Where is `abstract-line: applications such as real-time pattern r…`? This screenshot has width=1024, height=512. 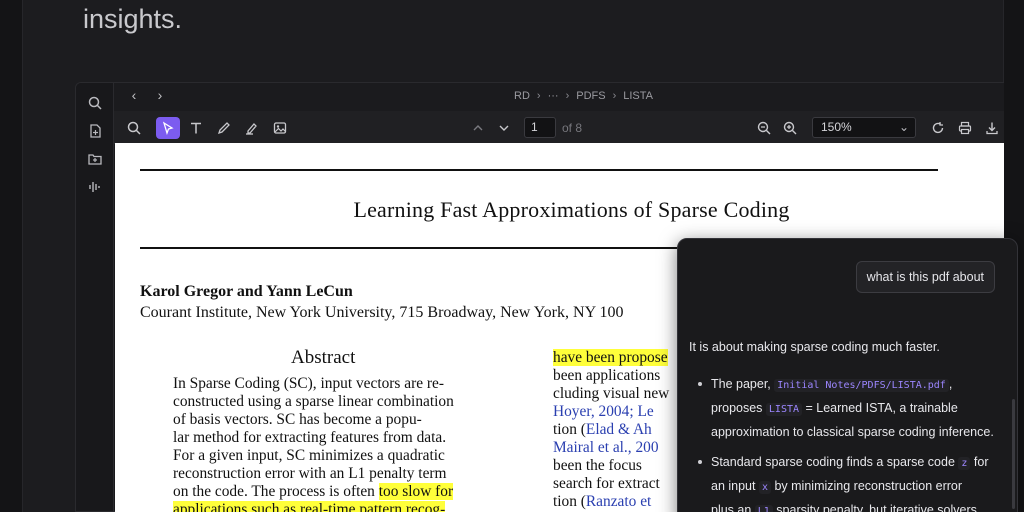 abstract-line: applications such as real-time pattern r… is located at coordinates (333, 506).